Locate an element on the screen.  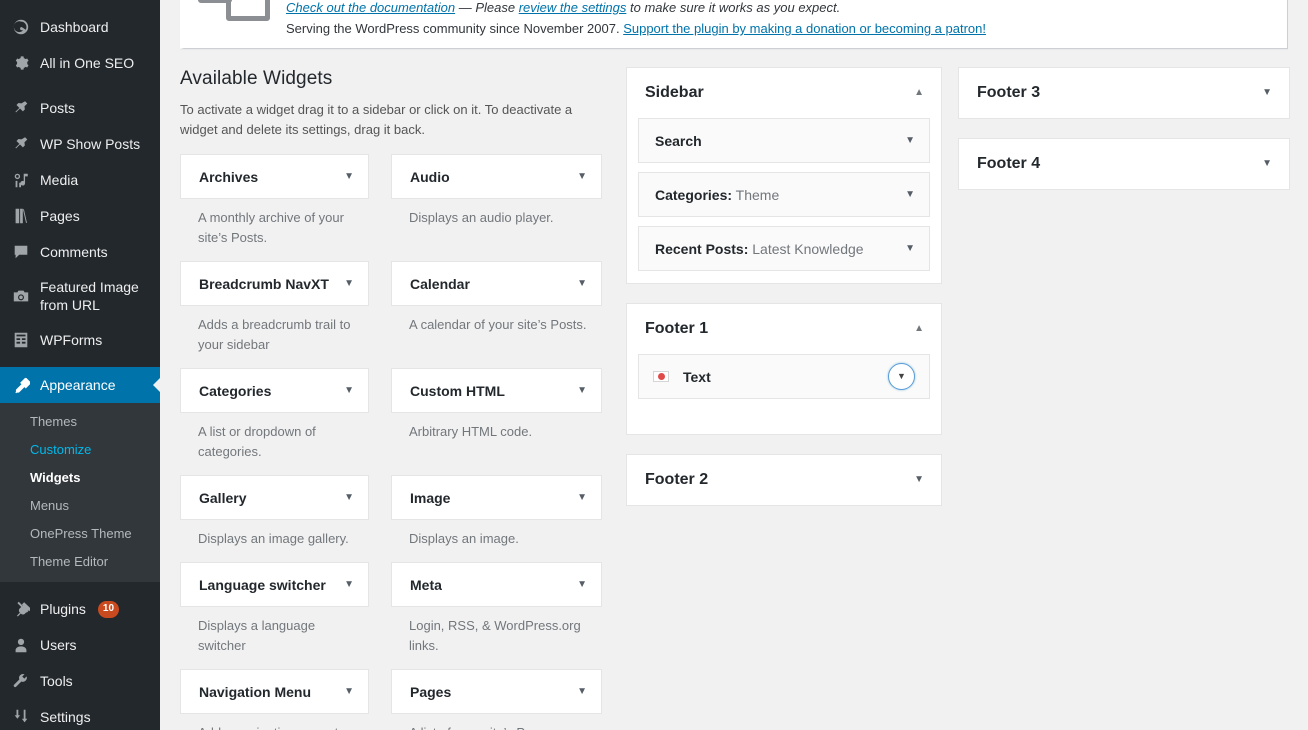
submenu-item-widgets: Widgets is located at coordinates (80, 478).